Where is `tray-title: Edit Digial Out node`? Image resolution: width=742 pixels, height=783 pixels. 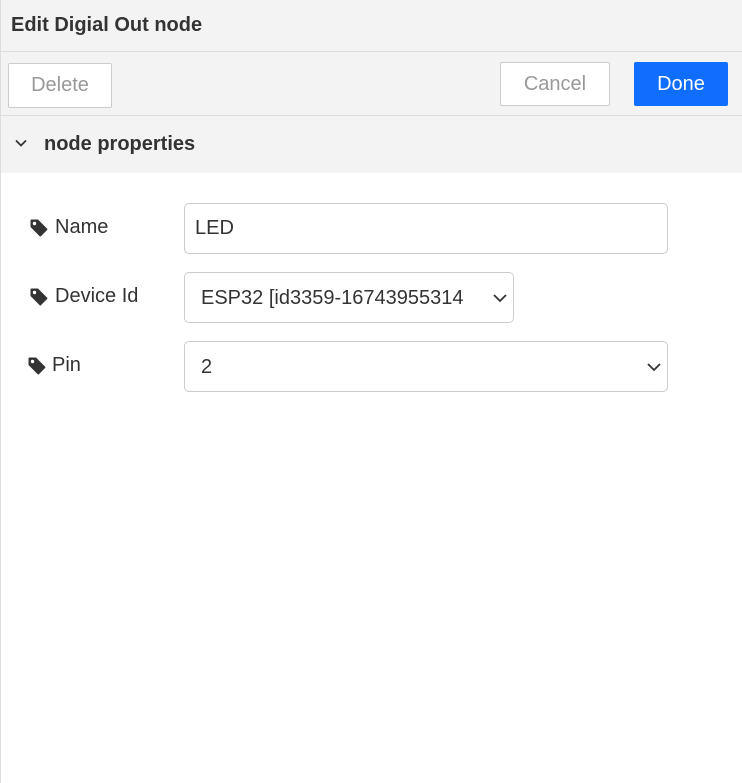 tray-title: Edit Digial Out node is located at coordinates (107, 25).